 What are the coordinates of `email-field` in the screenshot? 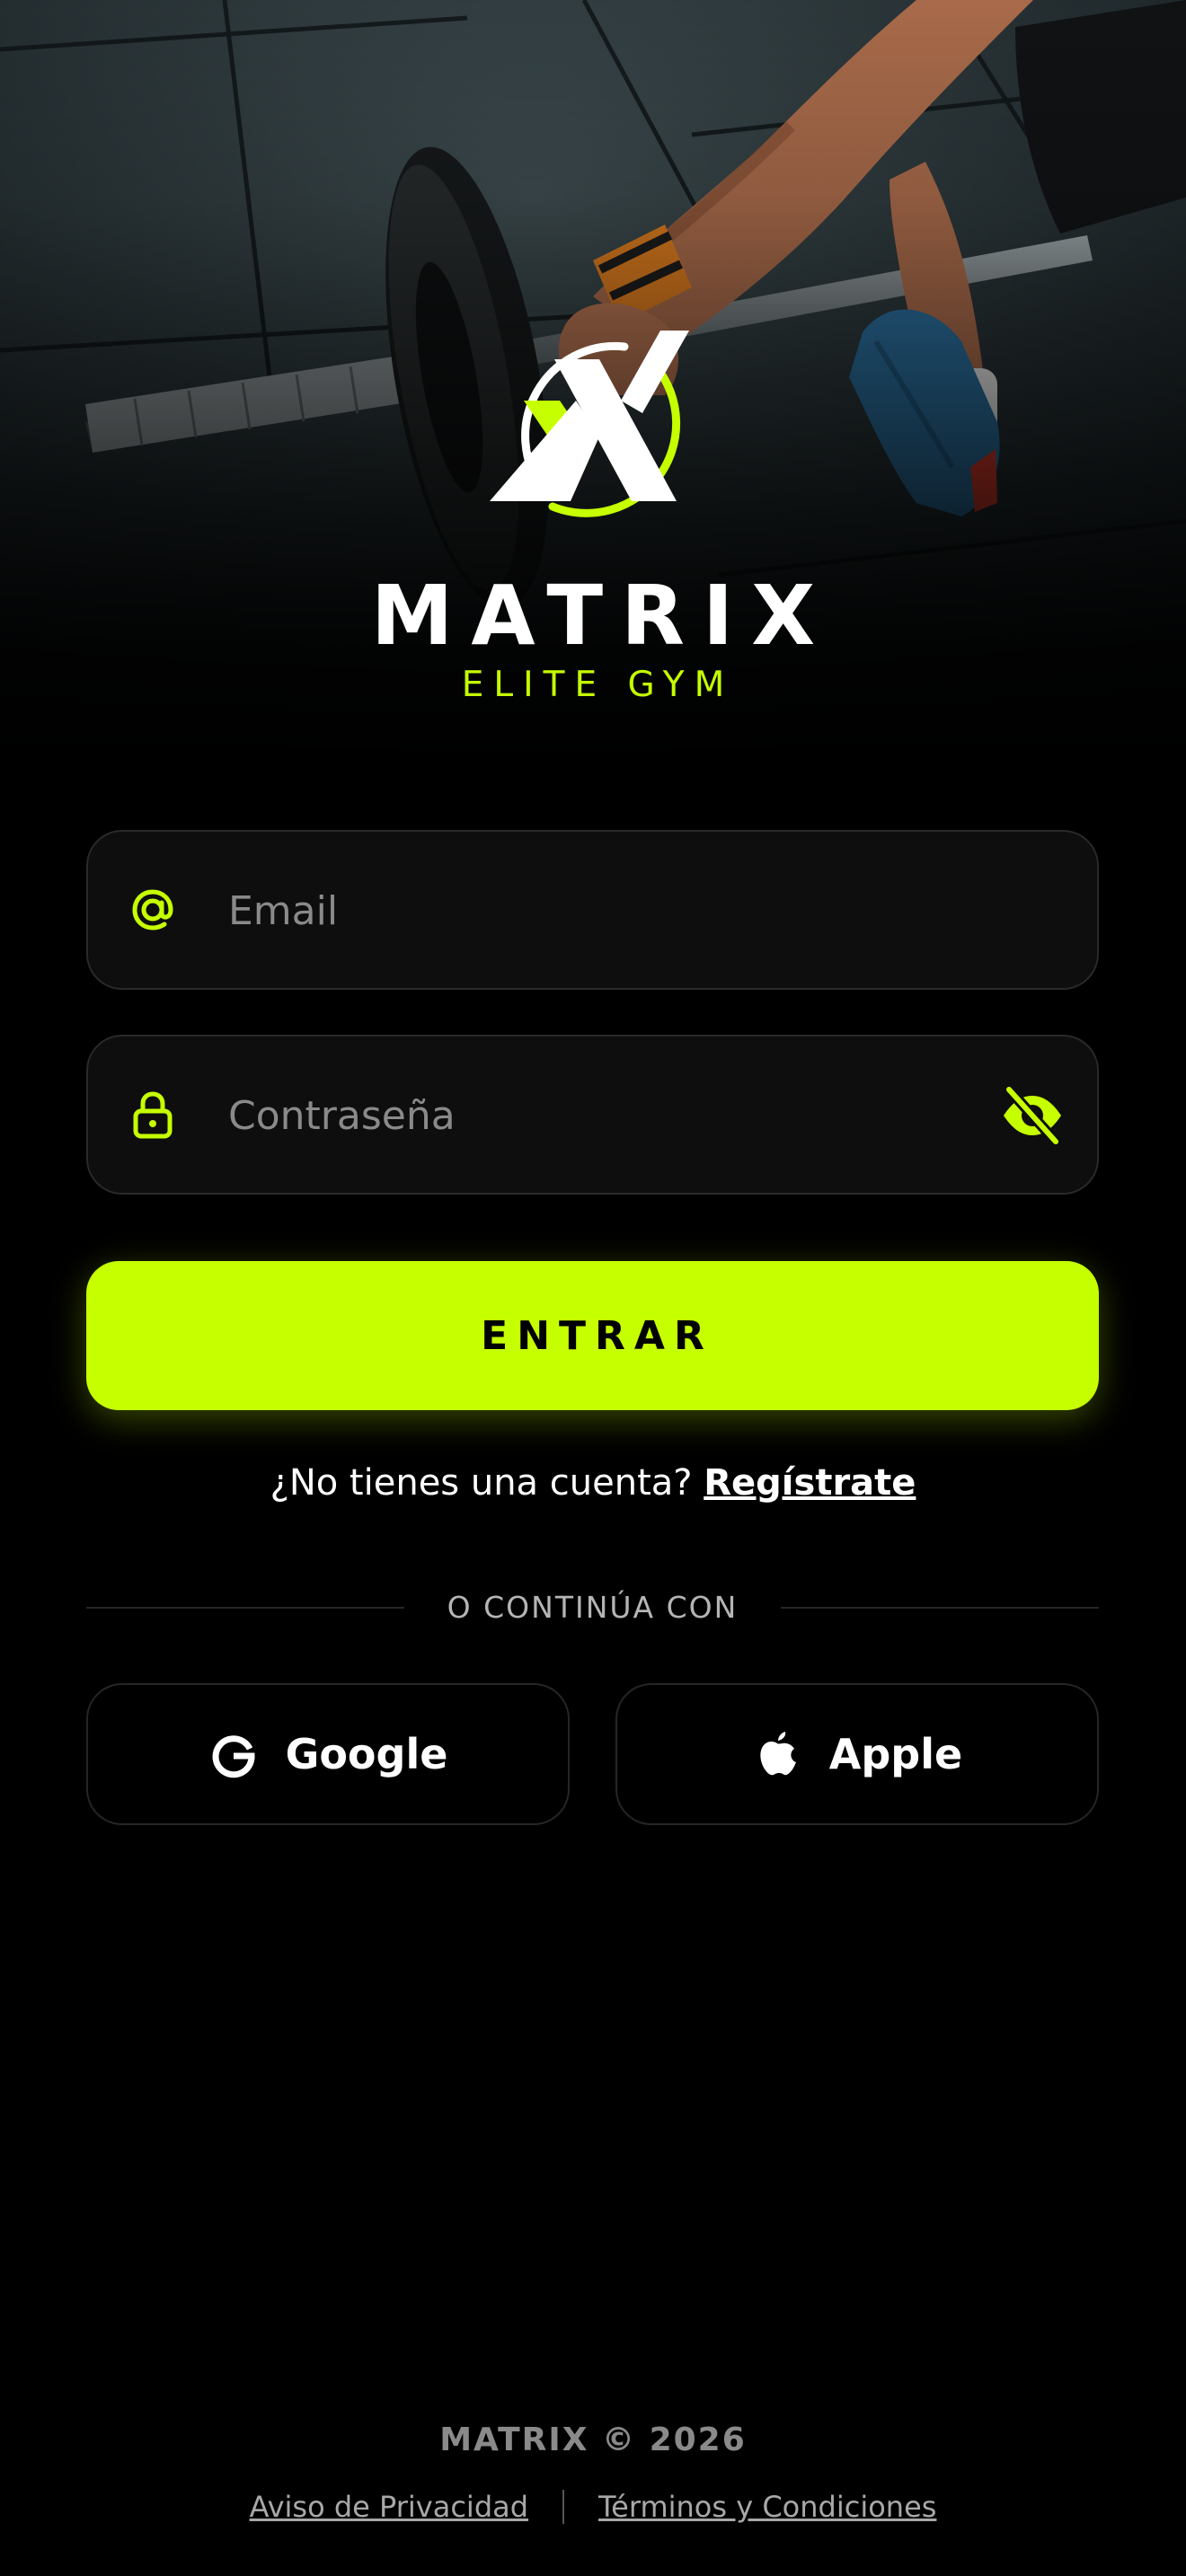 It's located at (592, 910).